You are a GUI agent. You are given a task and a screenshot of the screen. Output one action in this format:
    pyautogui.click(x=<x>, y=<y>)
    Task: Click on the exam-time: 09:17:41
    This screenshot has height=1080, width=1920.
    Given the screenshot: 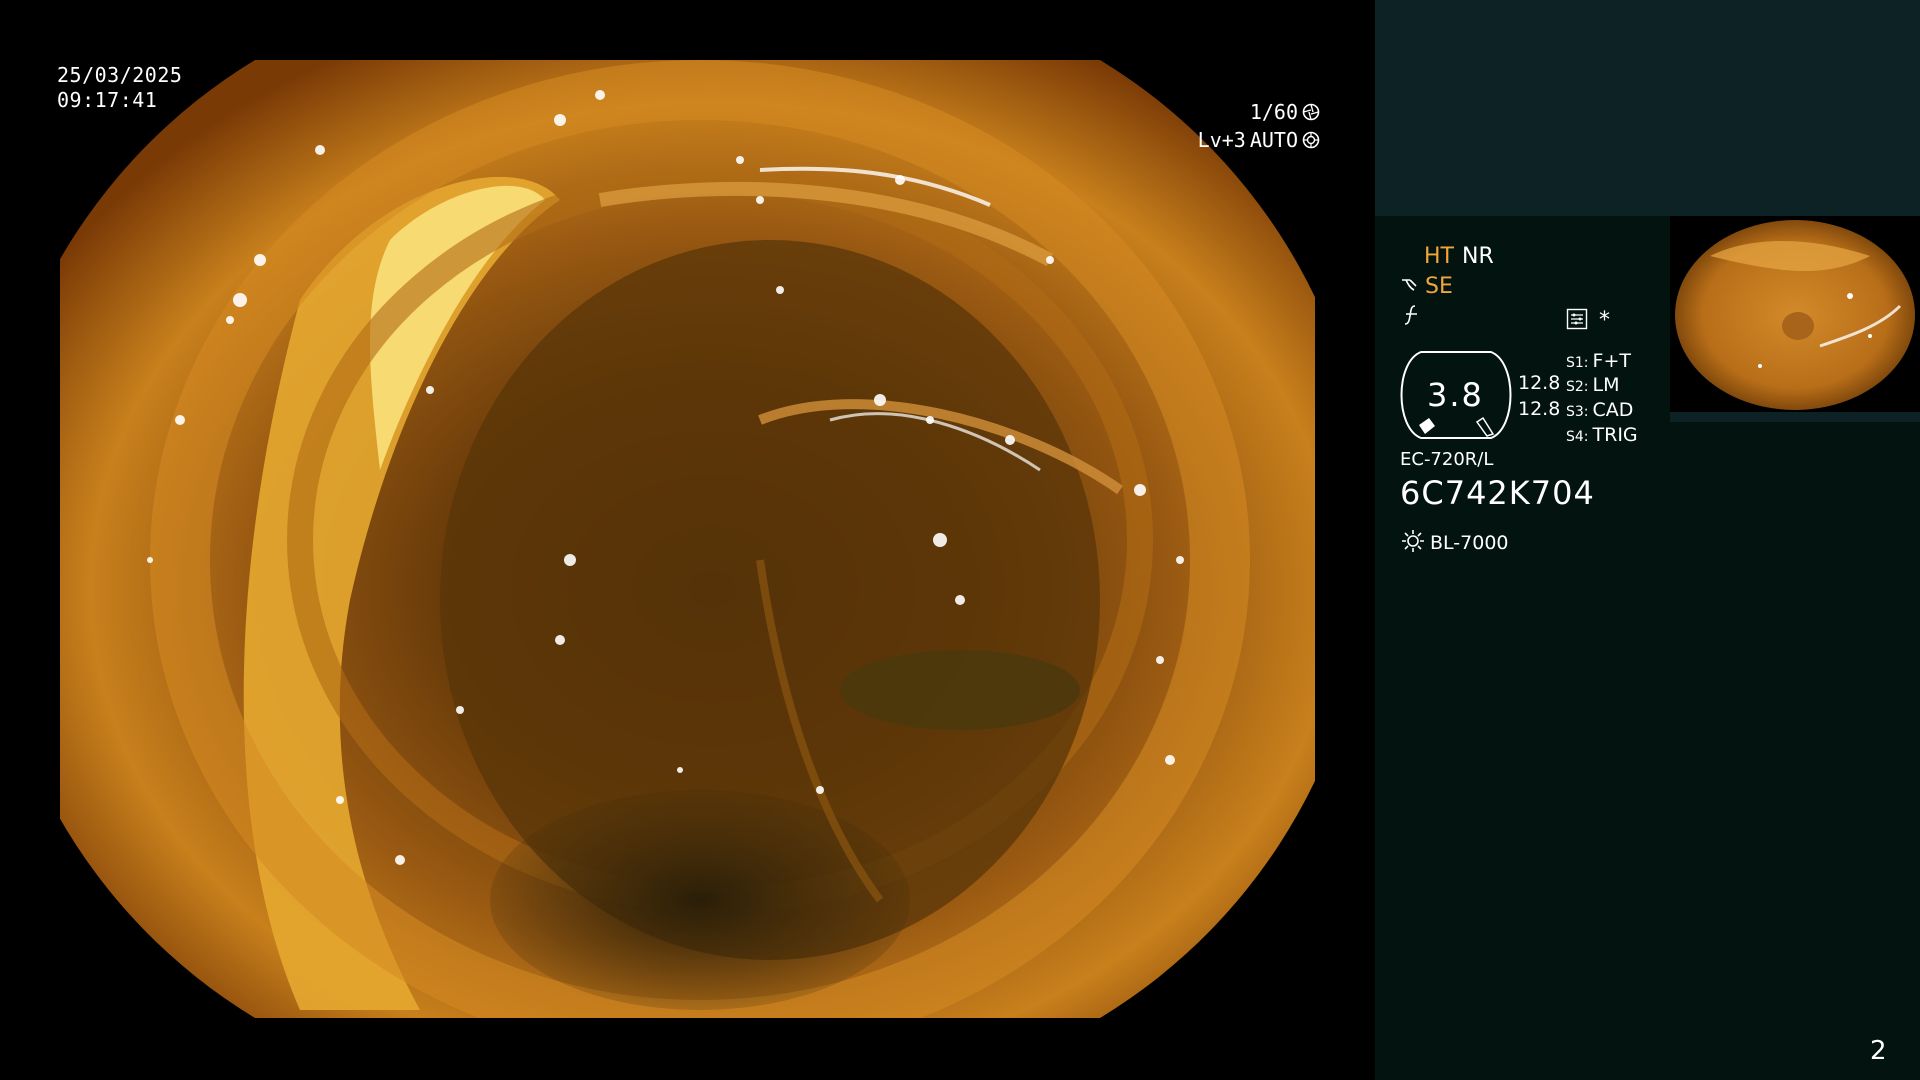 What is the action you would take?
    pyautogui.click(x=107, y=100)
    